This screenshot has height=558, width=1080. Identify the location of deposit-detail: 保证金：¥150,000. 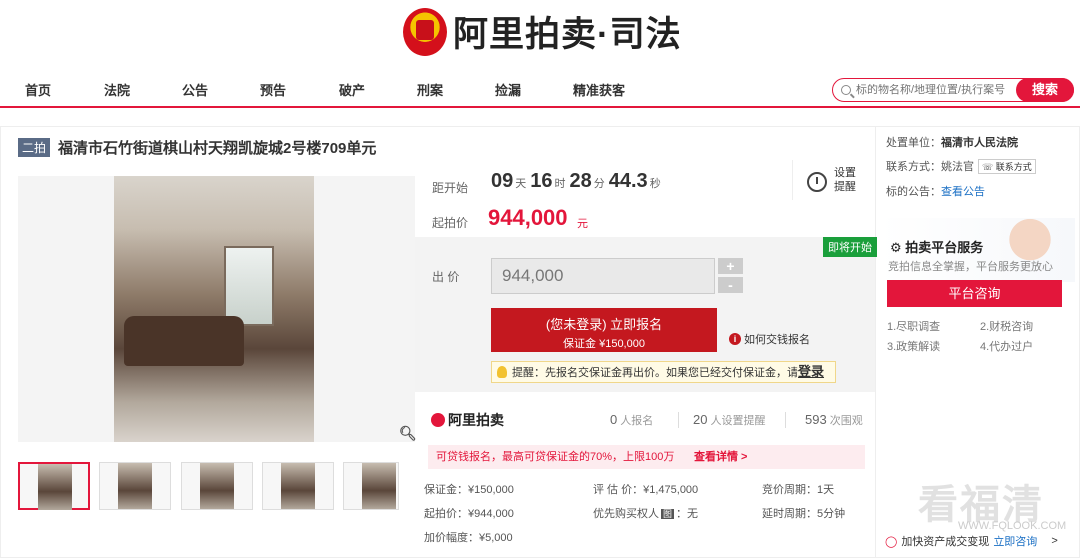
(469, 490).